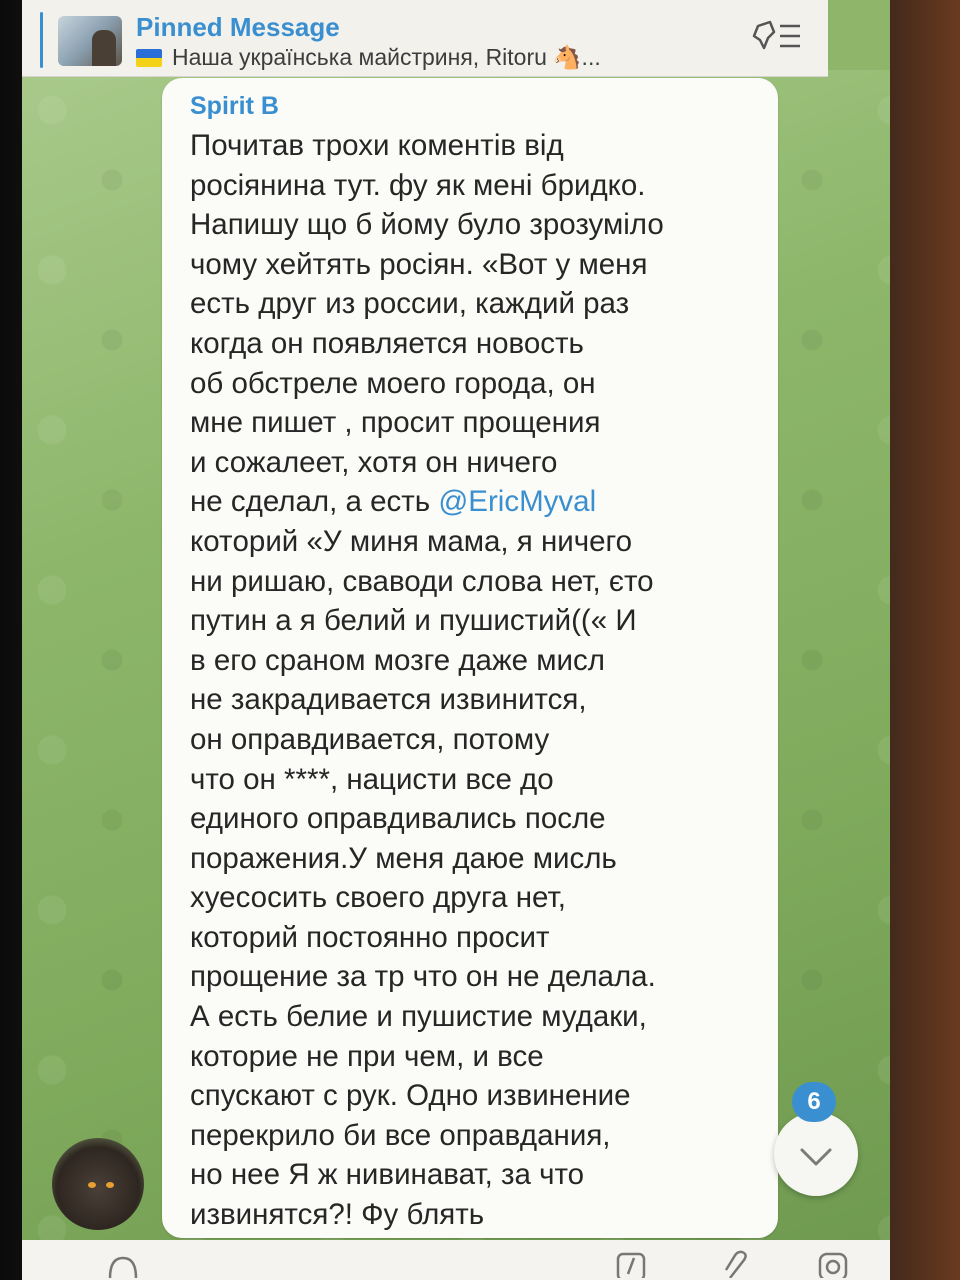 The image size is (960, 1280). What do you see at coordinates (419, 264) in the screenshot?
I see `message-line: чому хейтять росіян. «Вот у меня` at bounding box center [419, 264].